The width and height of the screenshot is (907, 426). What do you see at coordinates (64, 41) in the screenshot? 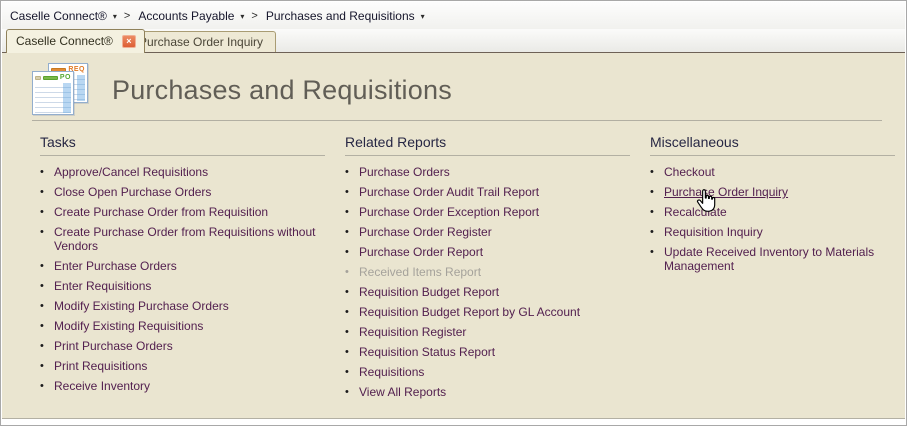
I see `tab-label: Caselle Connect®` at bounding box center [64, 41].